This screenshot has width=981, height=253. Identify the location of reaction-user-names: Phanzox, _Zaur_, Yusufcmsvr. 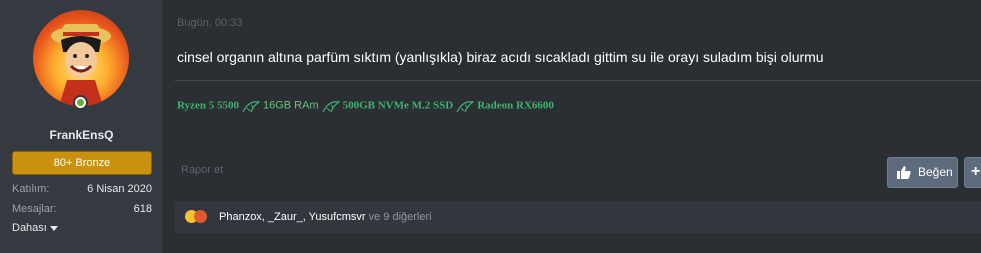
(292, 217).